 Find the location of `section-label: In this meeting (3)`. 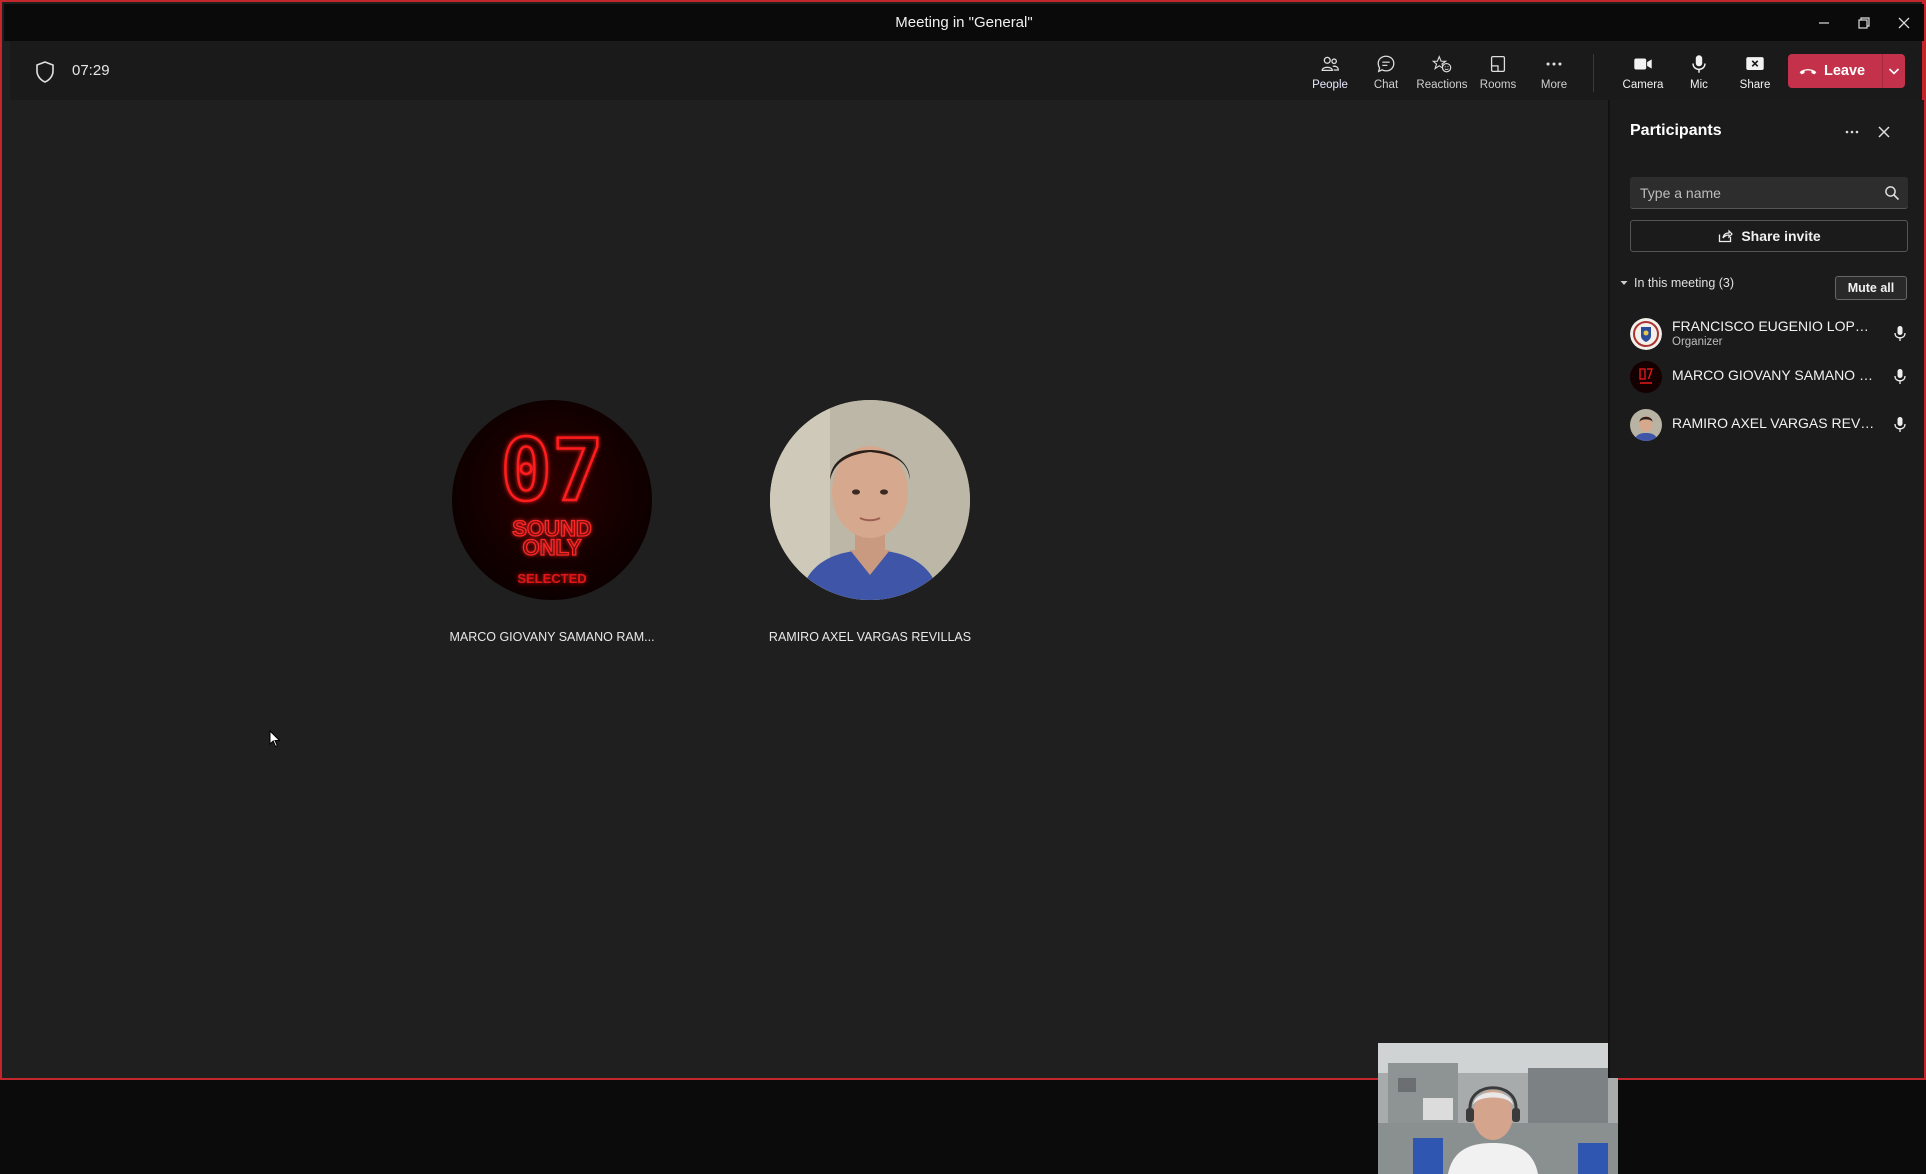

section-label: In this meeting (3) is located at coordinates (1684, 283).